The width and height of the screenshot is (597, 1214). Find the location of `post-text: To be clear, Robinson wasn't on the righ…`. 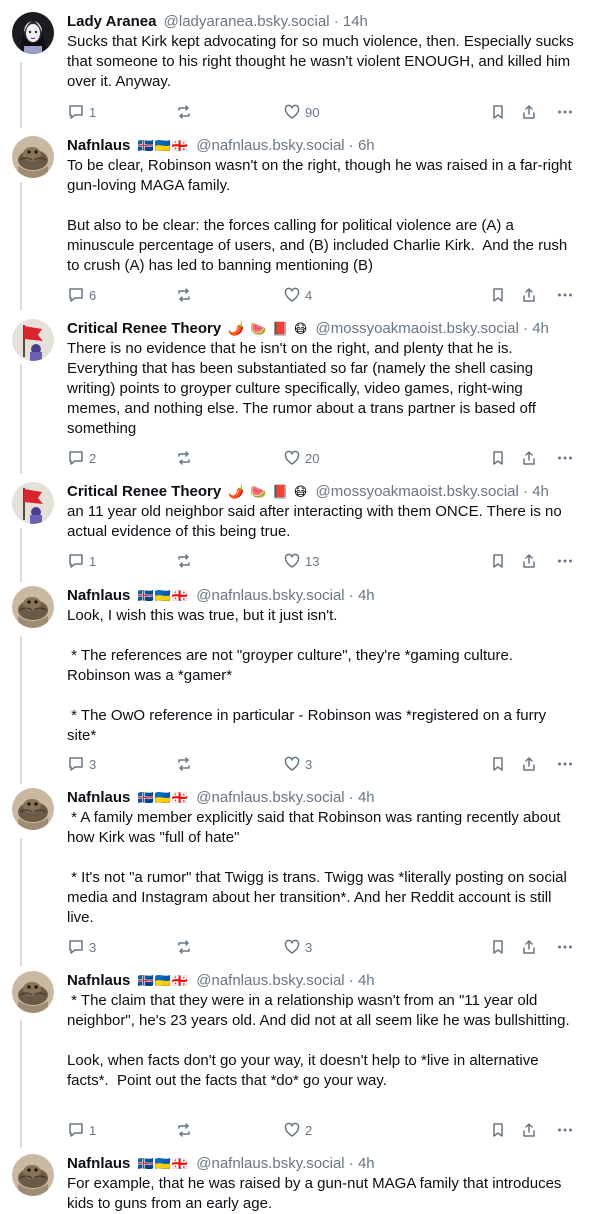

post-text: To be clear, Robinson wasn't on the righ… is located at coordinates (323, 216).